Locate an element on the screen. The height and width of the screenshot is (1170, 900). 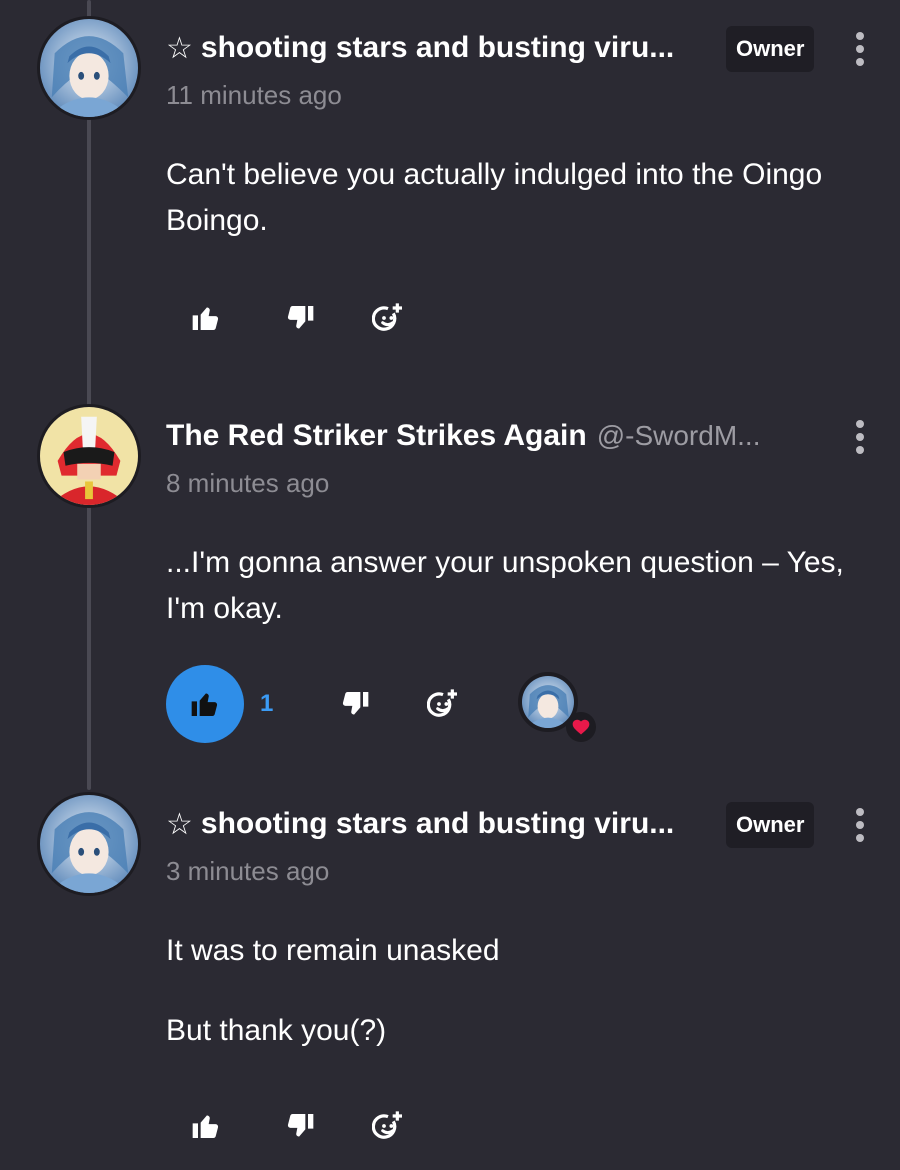
creator-heart-reaction is located at coordinates (553, 707).